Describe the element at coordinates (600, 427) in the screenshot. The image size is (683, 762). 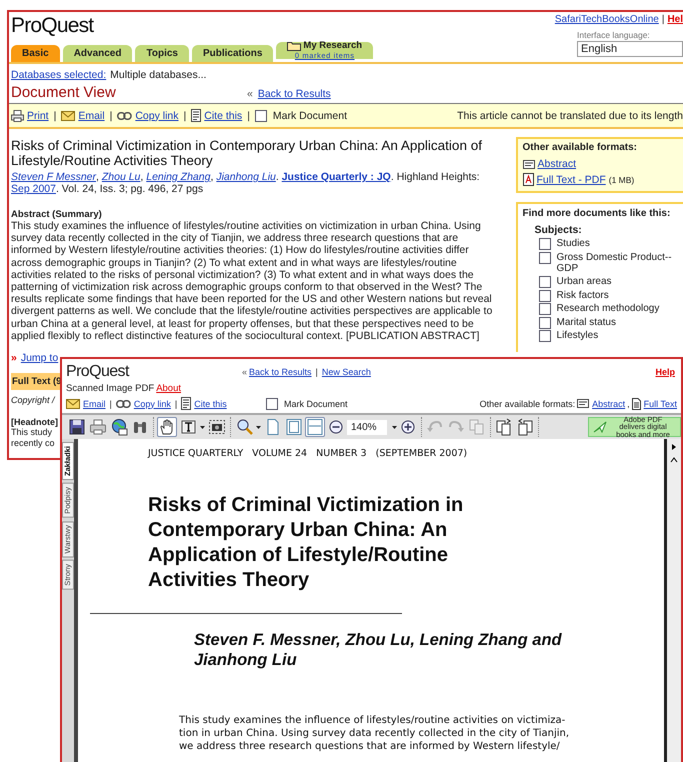
I see `arrow-icon` at that location.